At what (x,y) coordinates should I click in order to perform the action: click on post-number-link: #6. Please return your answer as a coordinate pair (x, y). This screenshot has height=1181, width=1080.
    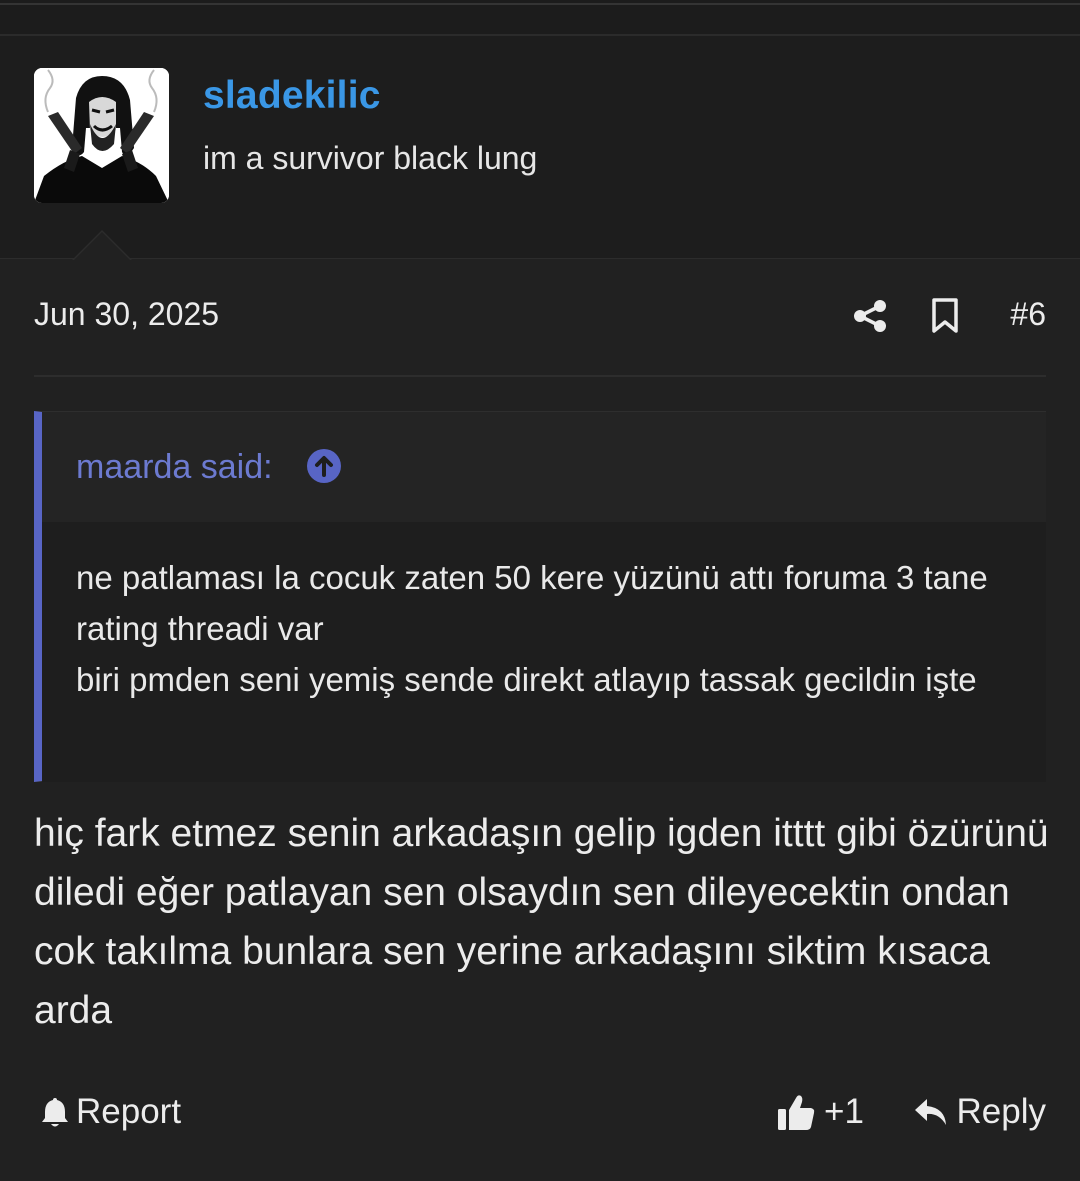
    Looking at the image, I should click on (1028, 314).